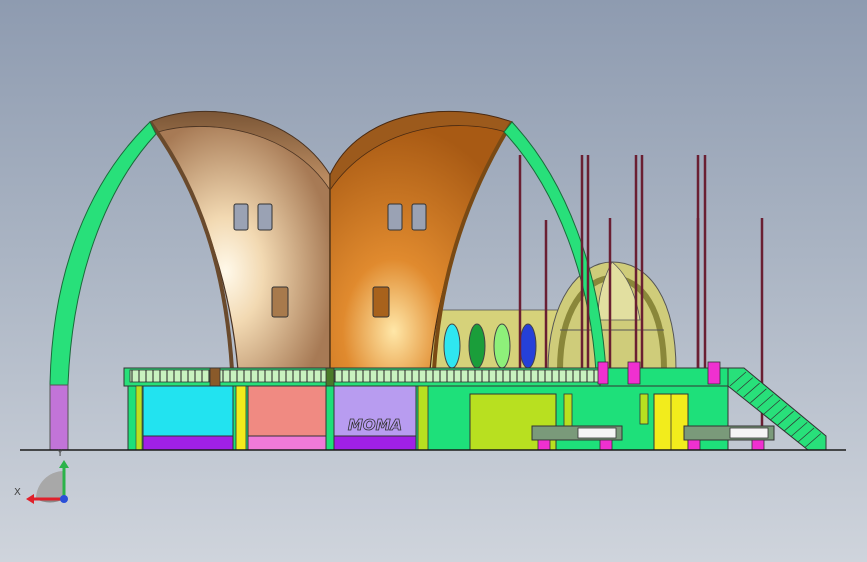 The width and height of the screenshot is (867, 562). What do you see at coordinates (239, 240) in the screenshot?
I see `left-shell` at bounding box center [239, 240].